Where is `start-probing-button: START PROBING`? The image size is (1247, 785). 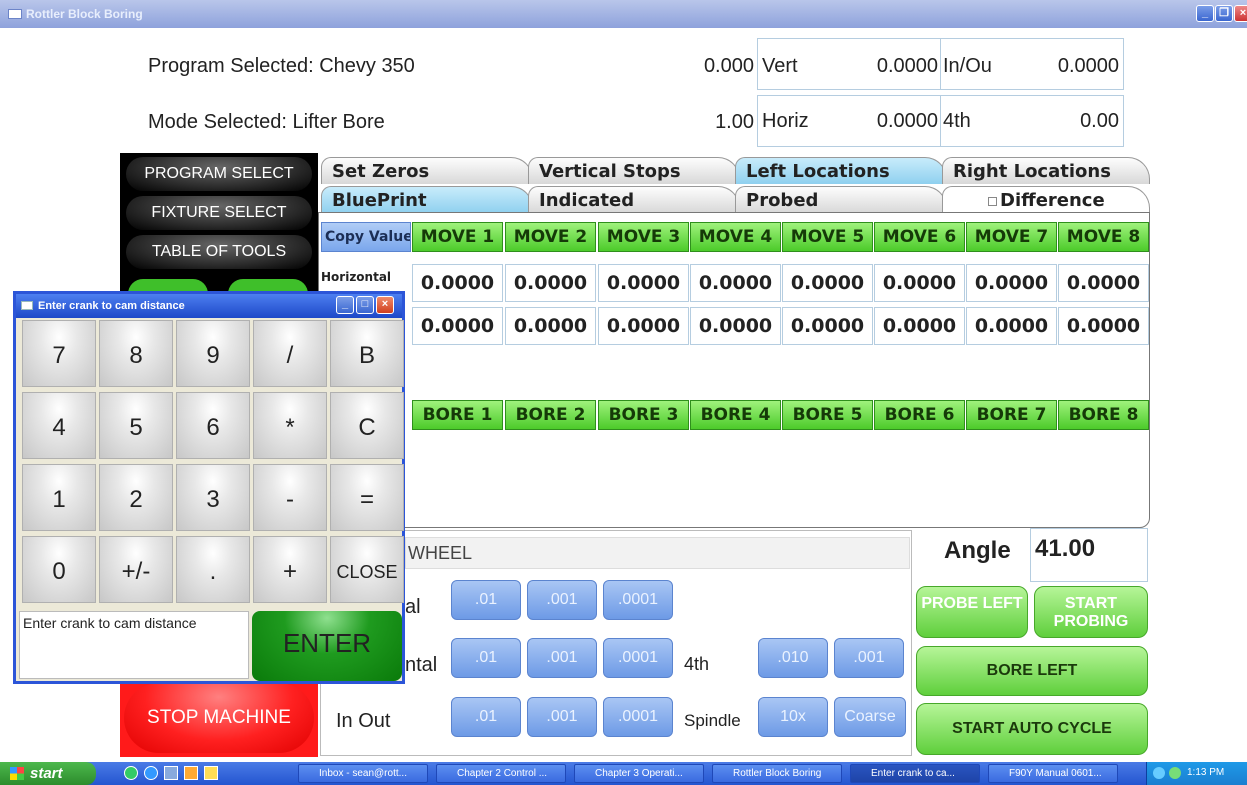
start-probing-button: START PROBING is located at coordinates (1091, 612).